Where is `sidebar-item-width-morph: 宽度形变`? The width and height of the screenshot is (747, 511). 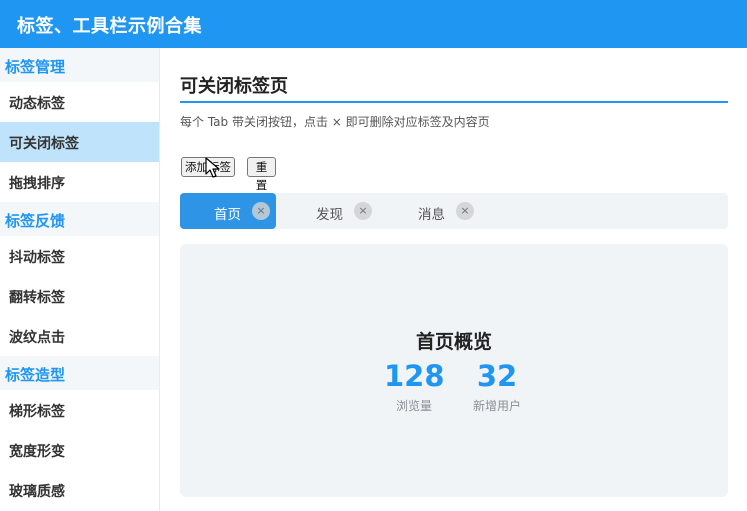 sidebar-item-width-morph: 宽度形变 is located at coordinates (79, 450).